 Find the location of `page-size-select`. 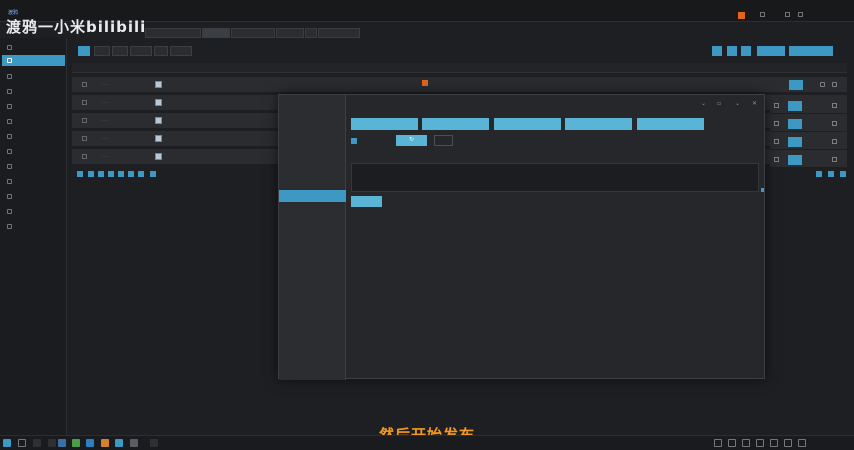

page-size-select is located at coordinates (141, 174).